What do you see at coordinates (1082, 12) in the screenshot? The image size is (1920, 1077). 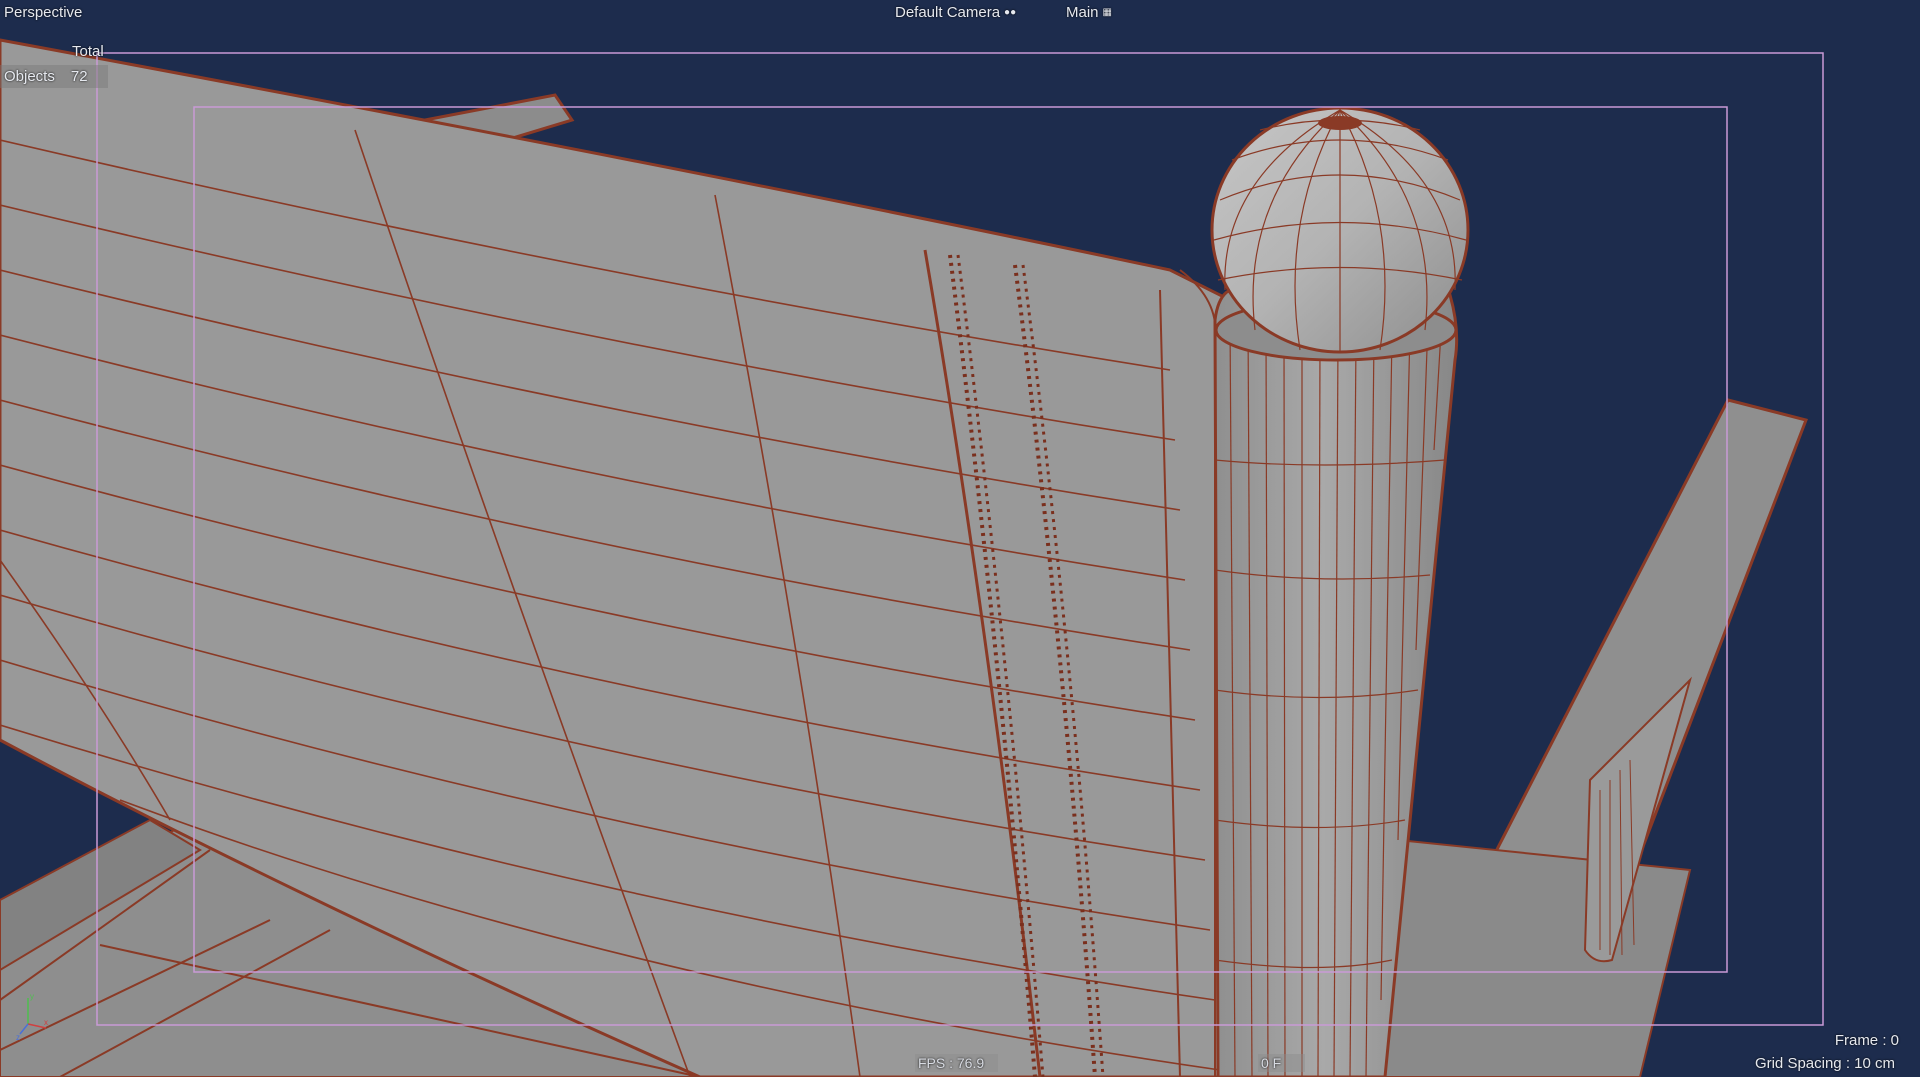 I see `display-menu-label: Main` at bounding box center [1082, 12].